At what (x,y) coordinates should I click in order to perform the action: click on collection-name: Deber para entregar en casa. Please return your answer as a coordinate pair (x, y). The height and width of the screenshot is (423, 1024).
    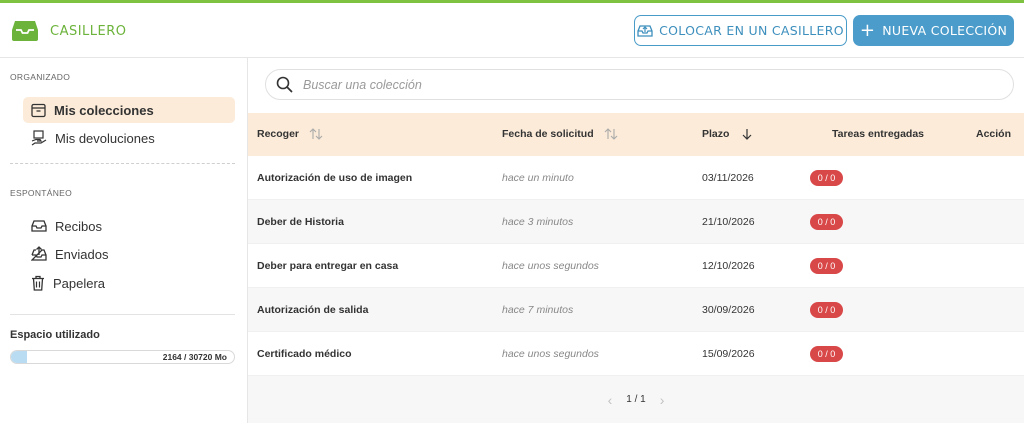
    Looking at the image, I should click on (327, 266).